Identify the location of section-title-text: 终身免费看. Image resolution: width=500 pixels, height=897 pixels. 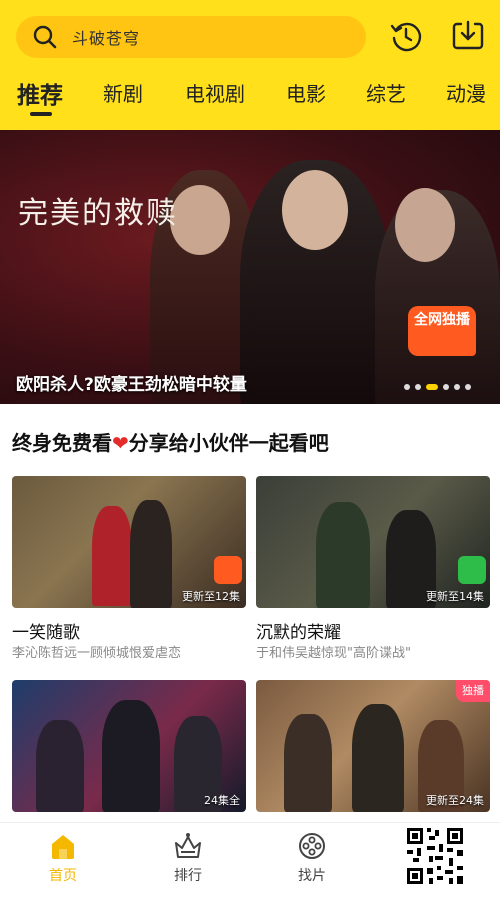
(62, 443).